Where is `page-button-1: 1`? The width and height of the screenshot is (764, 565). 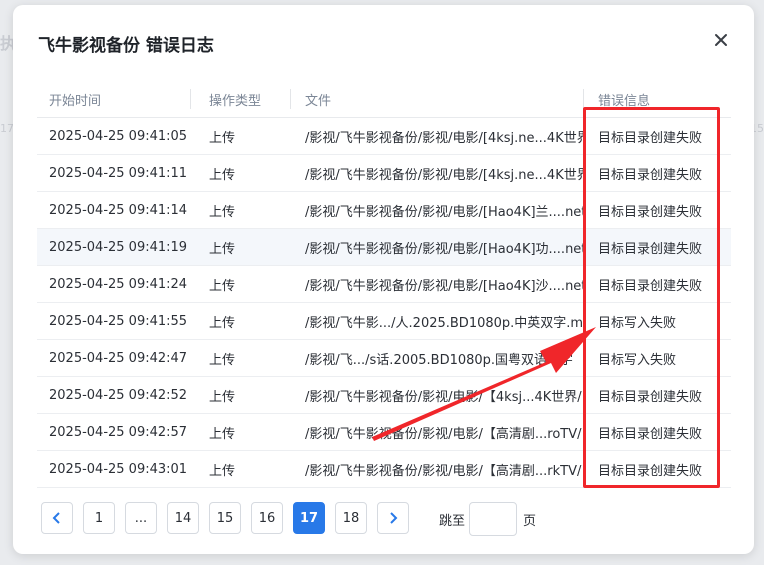 page-button-1: 1 is located at coordinates (99, 518).